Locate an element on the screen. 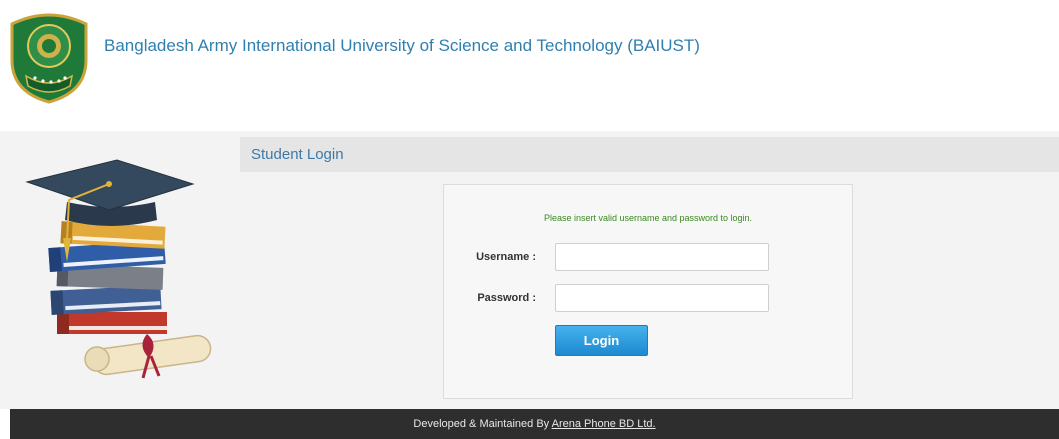 Image resolution: width=1059 pixels, height=439 pixels. university-crest-icon is located at coordinates (49, 58).